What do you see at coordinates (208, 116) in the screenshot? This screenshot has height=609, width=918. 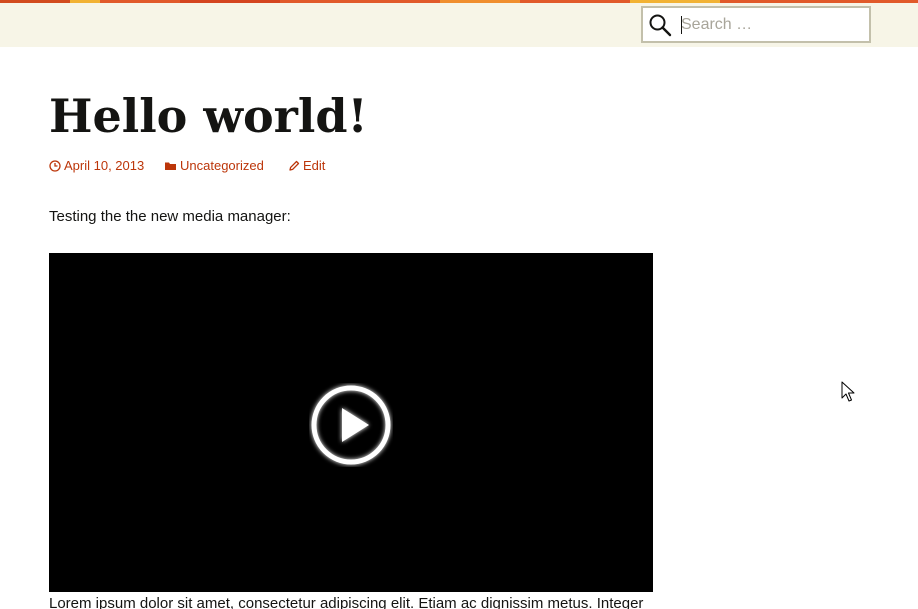 I see `post-title: Hello world!` at bounding box center [208, 116].